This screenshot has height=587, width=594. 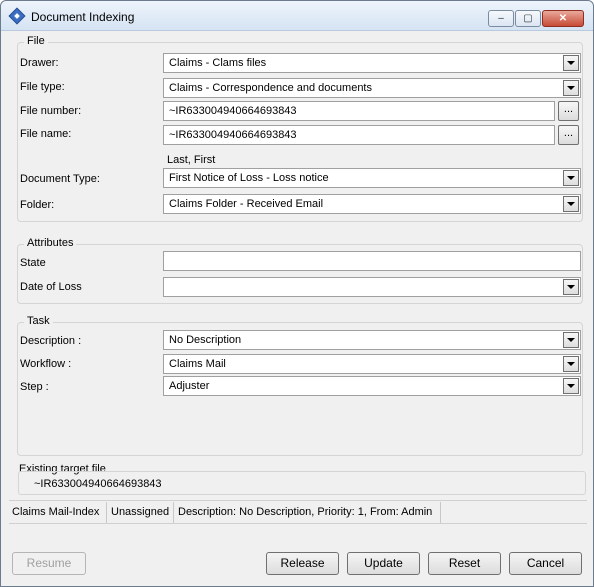 What do you see at coordinates (17, 16) in the screenshot?
I see `document-indexing-icon` at bounding box center [17, 16].